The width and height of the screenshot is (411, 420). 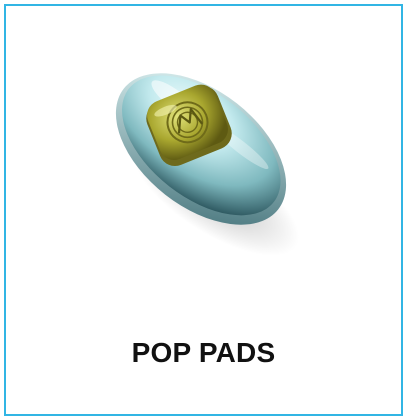 I want to click on product-name: POP PADS, so click(x=203, y=353).